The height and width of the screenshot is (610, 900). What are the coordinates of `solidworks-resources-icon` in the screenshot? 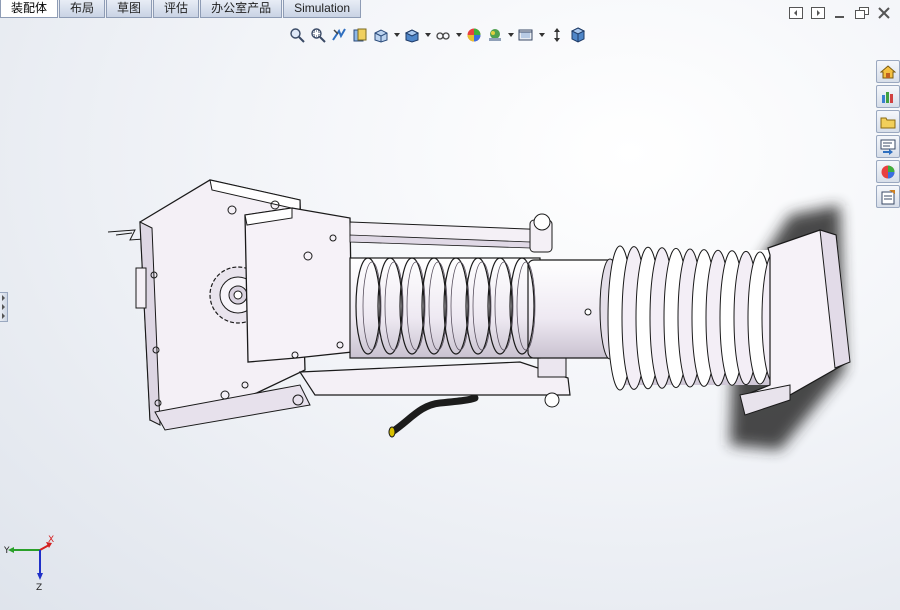 It's located at (888, 71).